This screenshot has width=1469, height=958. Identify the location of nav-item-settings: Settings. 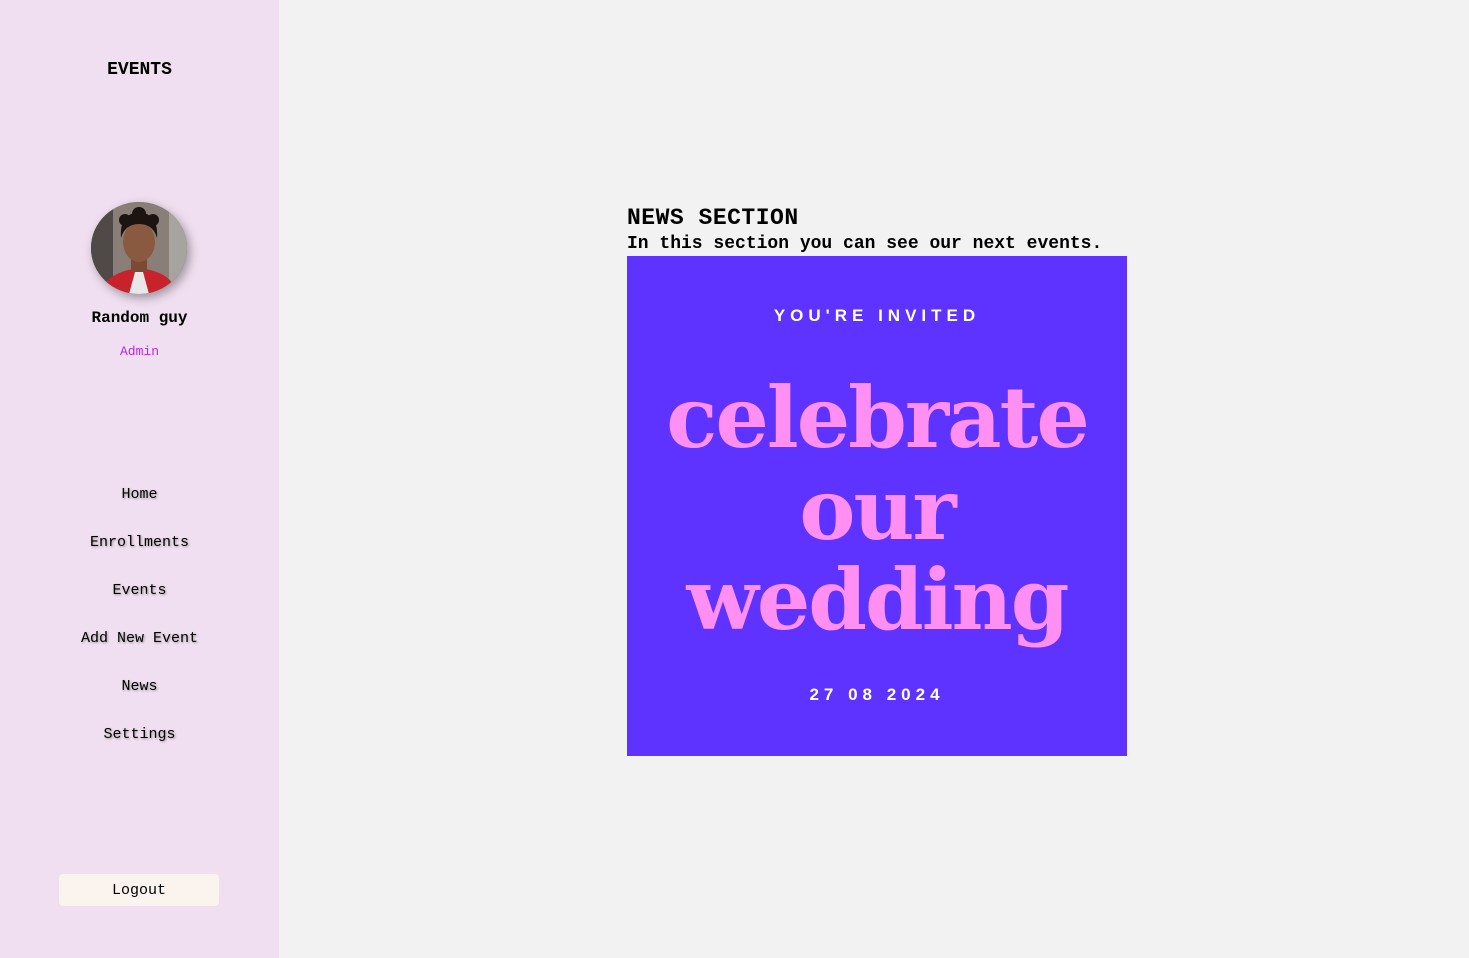
(139, 750).